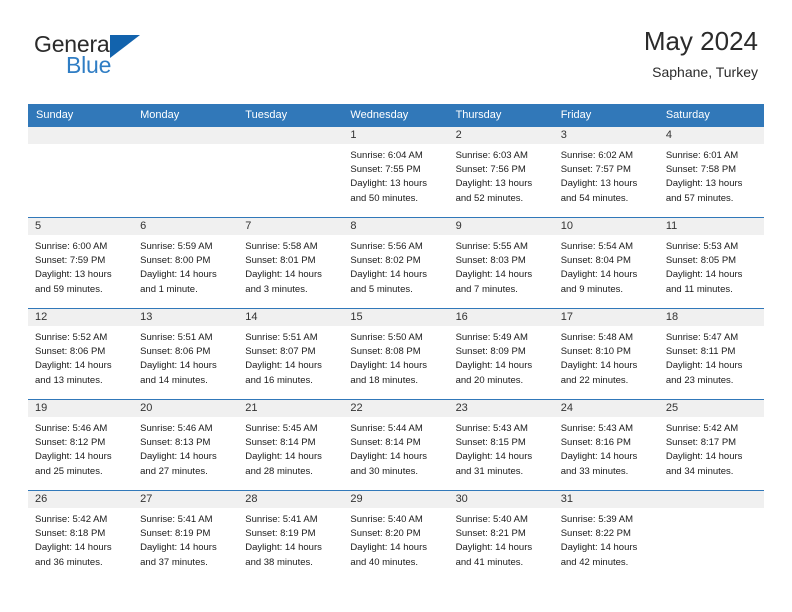 The image size is (792, 612). I want to click on day-detail-line: Sunset: 8:16 PM, so click(595, 443).